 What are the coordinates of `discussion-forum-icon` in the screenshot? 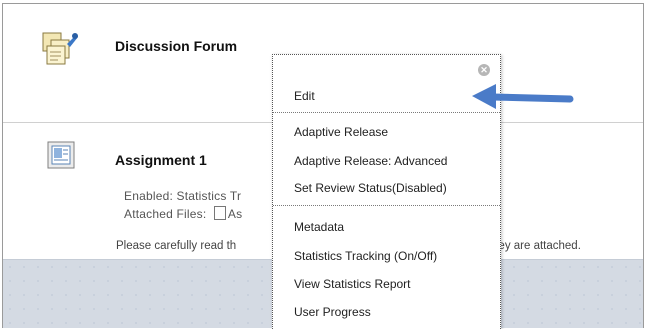 It's located at (60, 48).